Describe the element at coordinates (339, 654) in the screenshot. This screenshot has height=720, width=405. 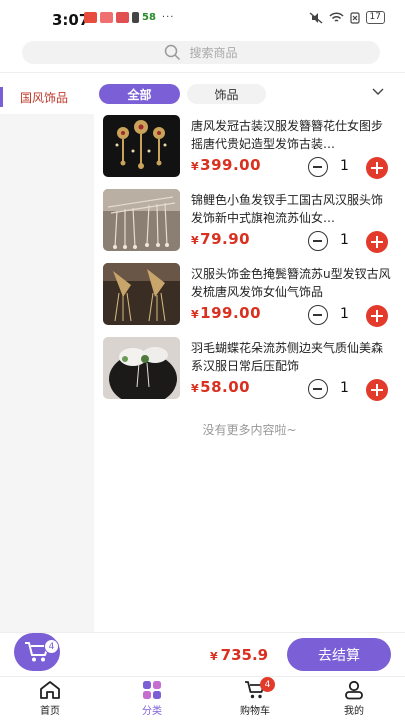
I see `checkout-button: 去结算` at that location.